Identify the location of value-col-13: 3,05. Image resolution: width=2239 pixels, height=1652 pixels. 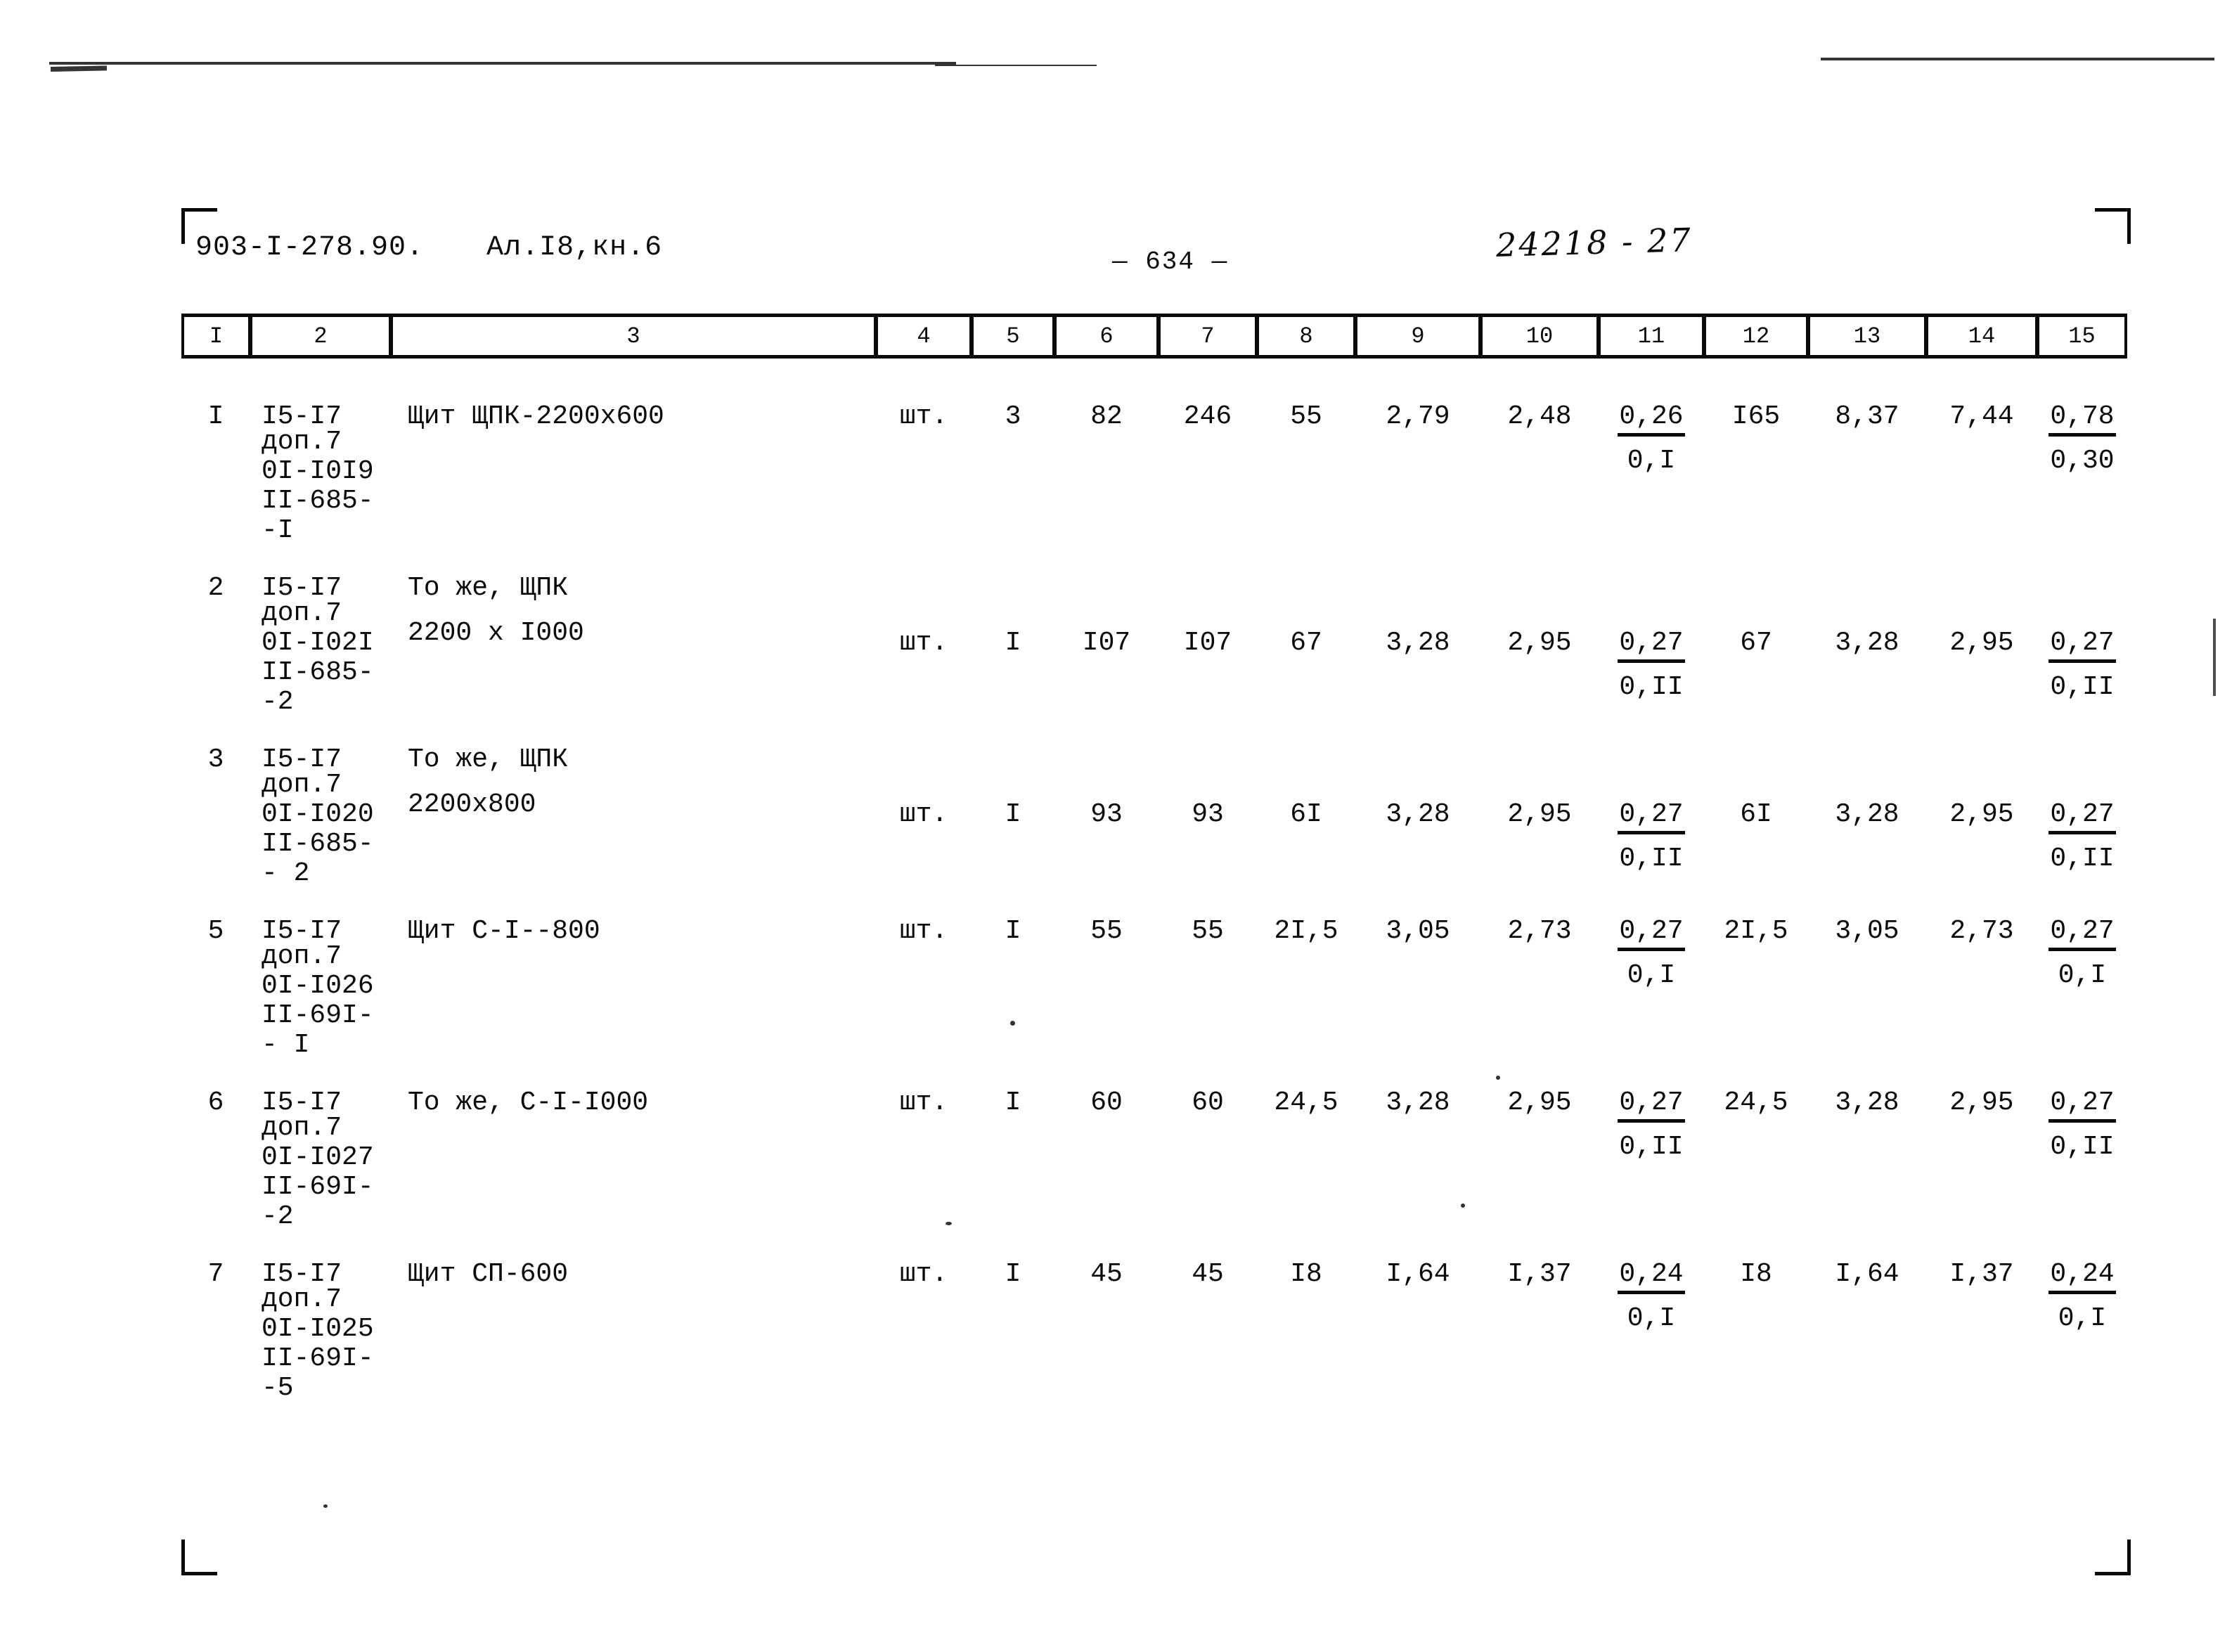
(1867, 931).